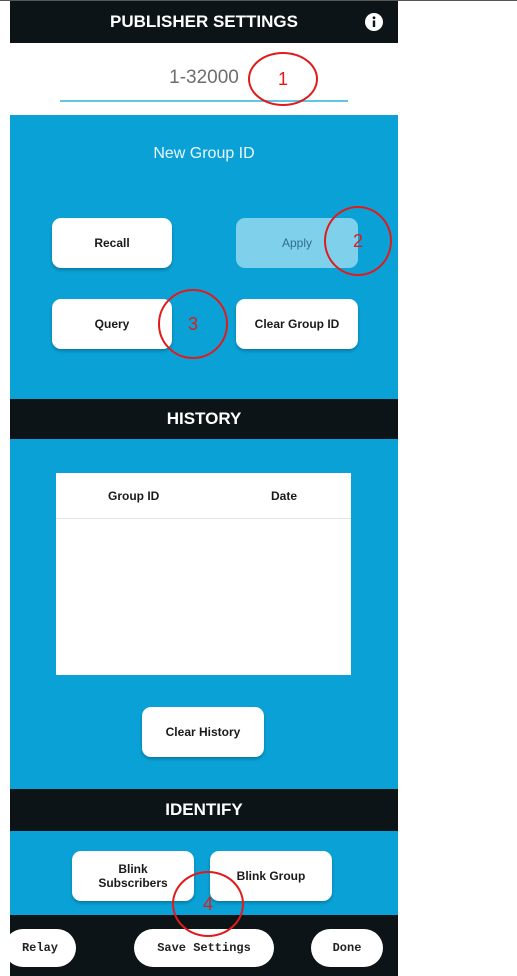  I want to click on recall-button: Recall, so click(112, 243).